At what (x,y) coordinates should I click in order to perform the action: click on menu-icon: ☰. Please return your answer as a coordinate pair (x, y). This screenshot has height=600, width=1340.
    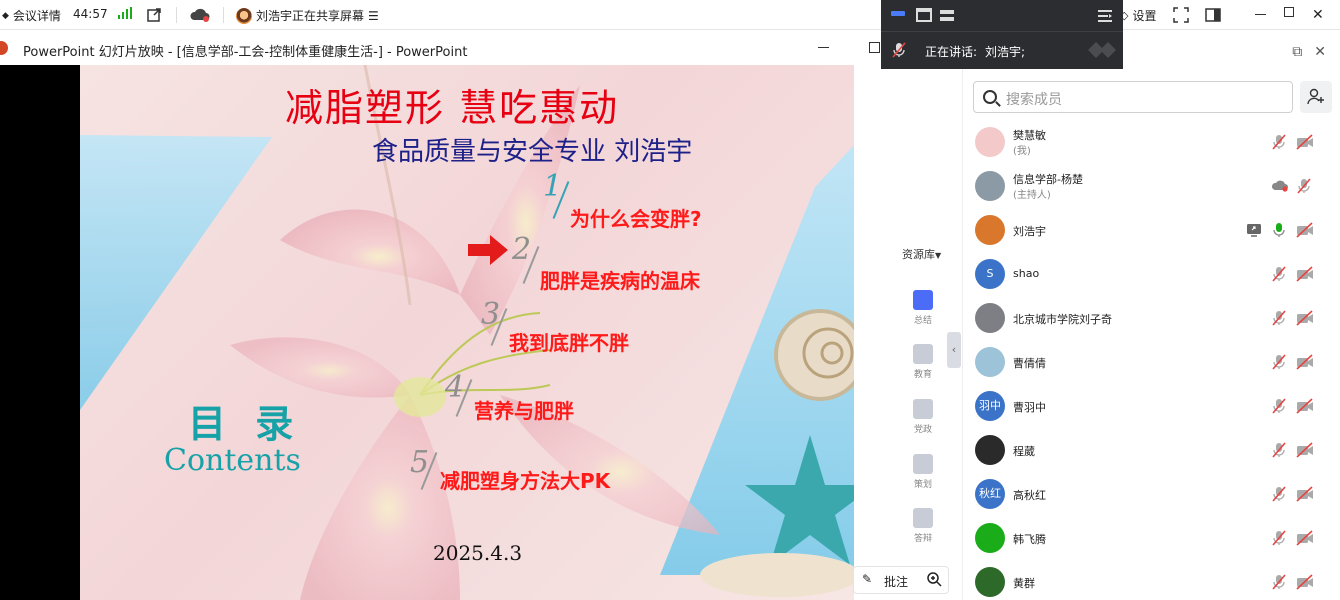
    Looking at the image, I should click on (373, 15).